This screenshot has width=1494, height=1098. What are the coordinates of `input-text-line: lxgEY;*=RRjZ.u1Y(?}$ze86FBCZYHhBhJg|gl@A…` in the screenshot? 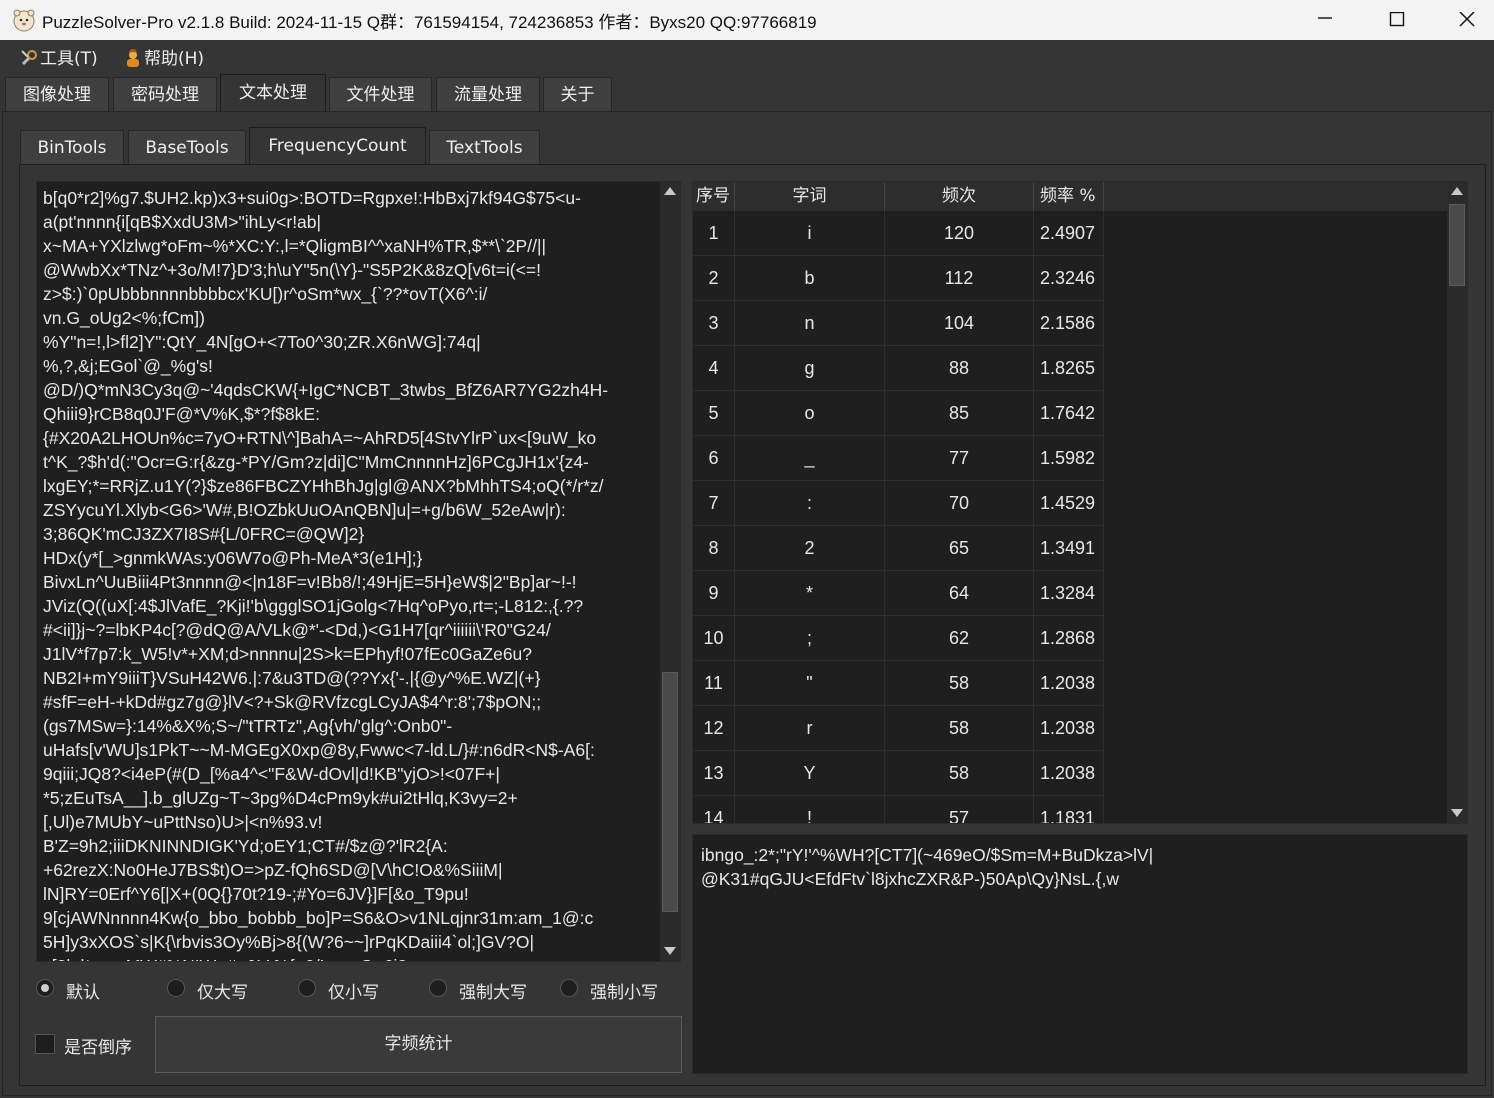 It's located at (323, 486).